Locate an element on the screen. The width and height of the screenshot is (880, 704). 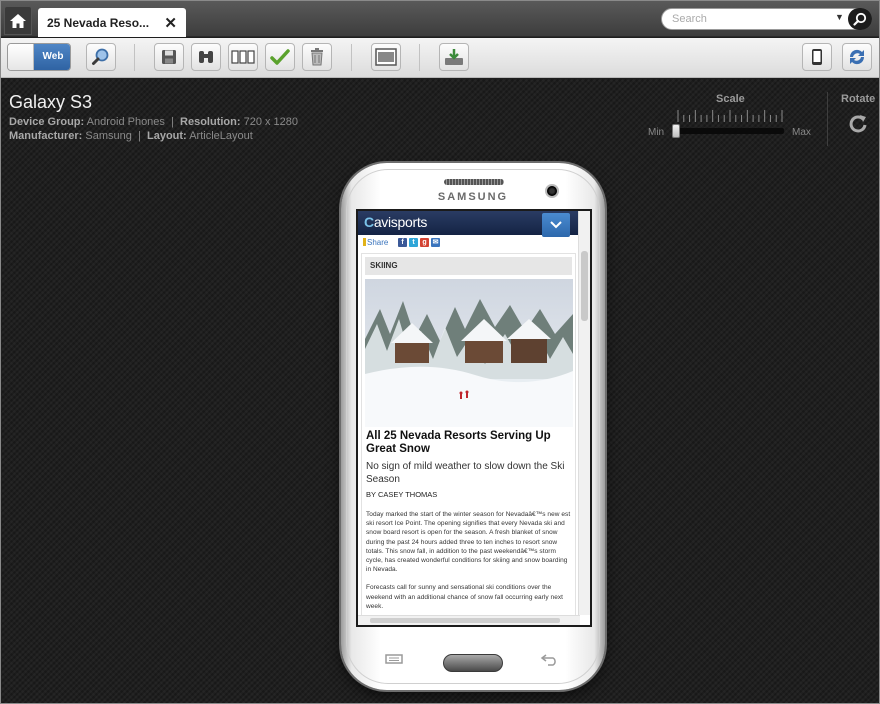
frame-button is located at coordinates (386, 57).